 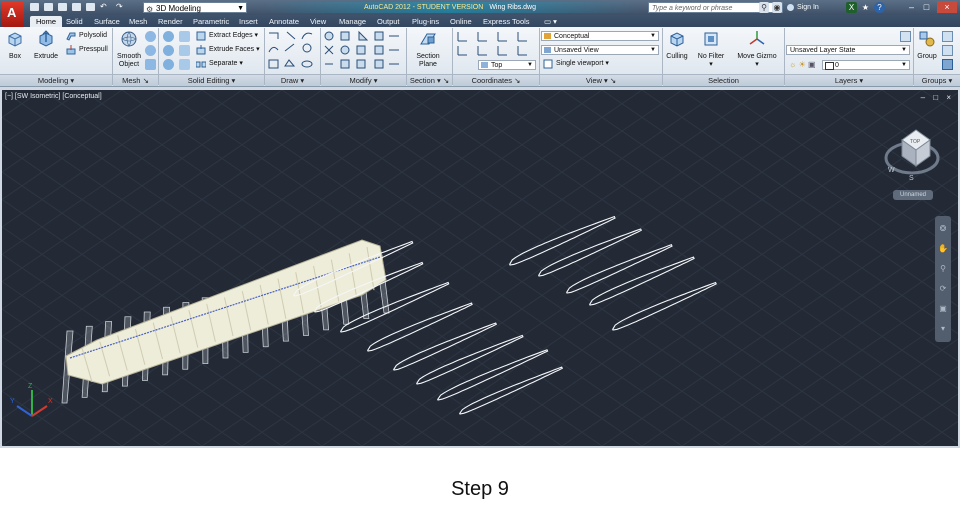 I want to click on extrude-label: Extrude, so click(x=46, y=56).